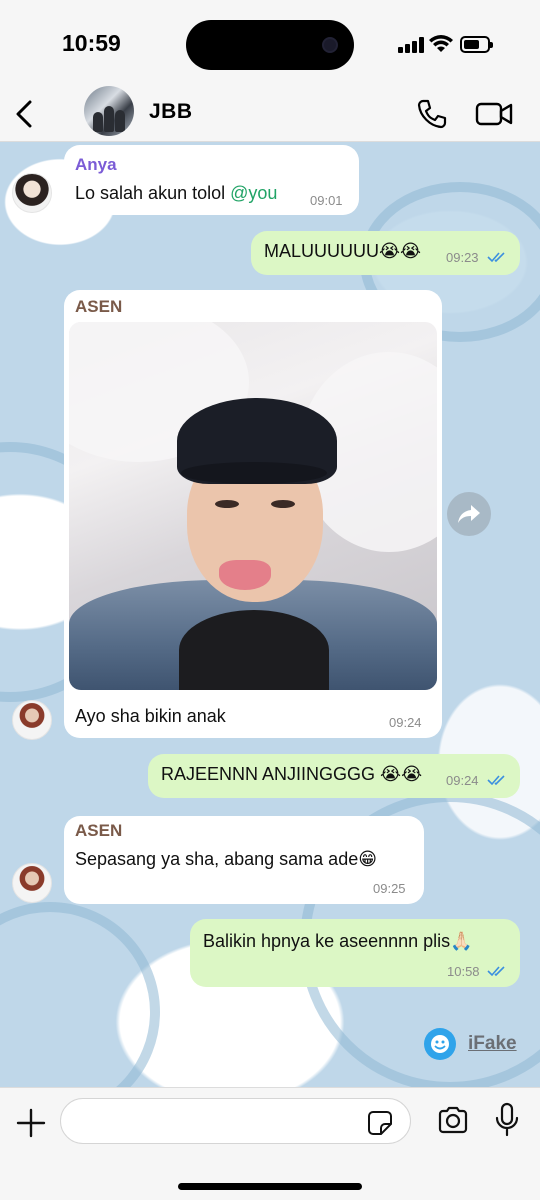  I want to click on message-bubble-outgoing: MALUUUUUU😭😭 09:23, so click(385, 253).